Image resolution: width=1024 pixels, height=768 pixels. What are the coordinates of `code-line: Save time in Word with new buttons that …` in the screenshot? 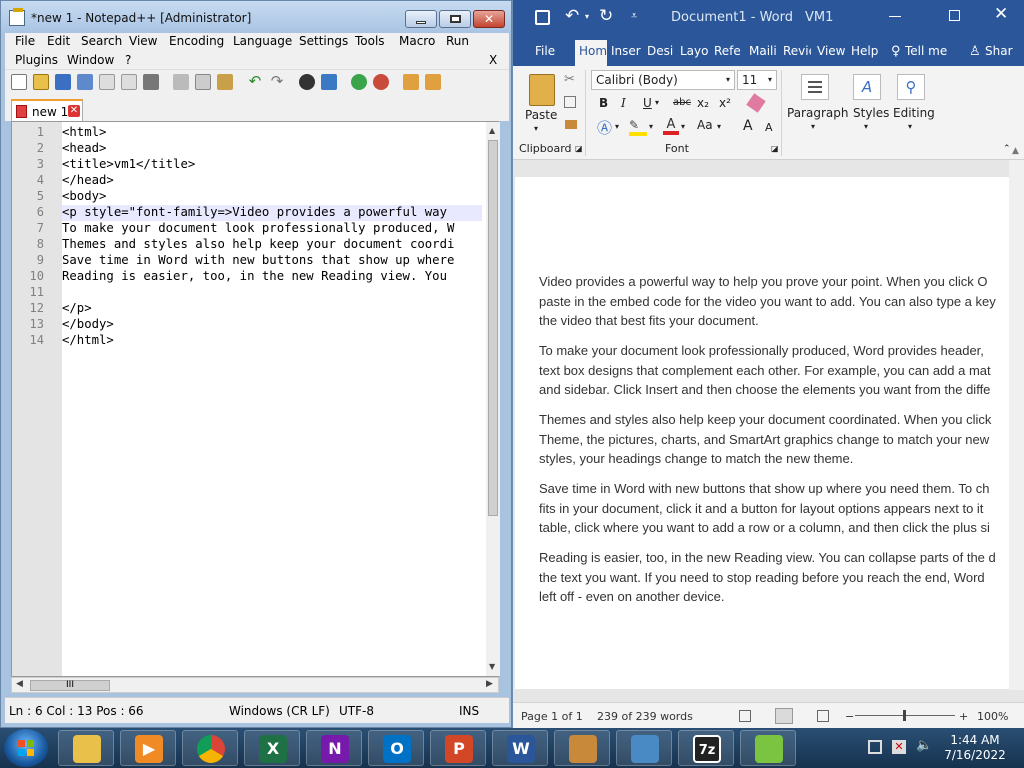 It's located at (272, 261).